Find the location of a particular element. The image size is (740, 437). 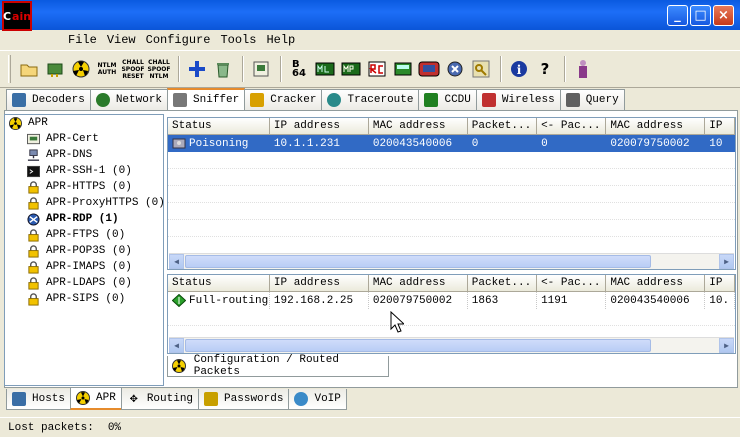

tree-item-label: APR-DNS is located at coordinates (69, 155).